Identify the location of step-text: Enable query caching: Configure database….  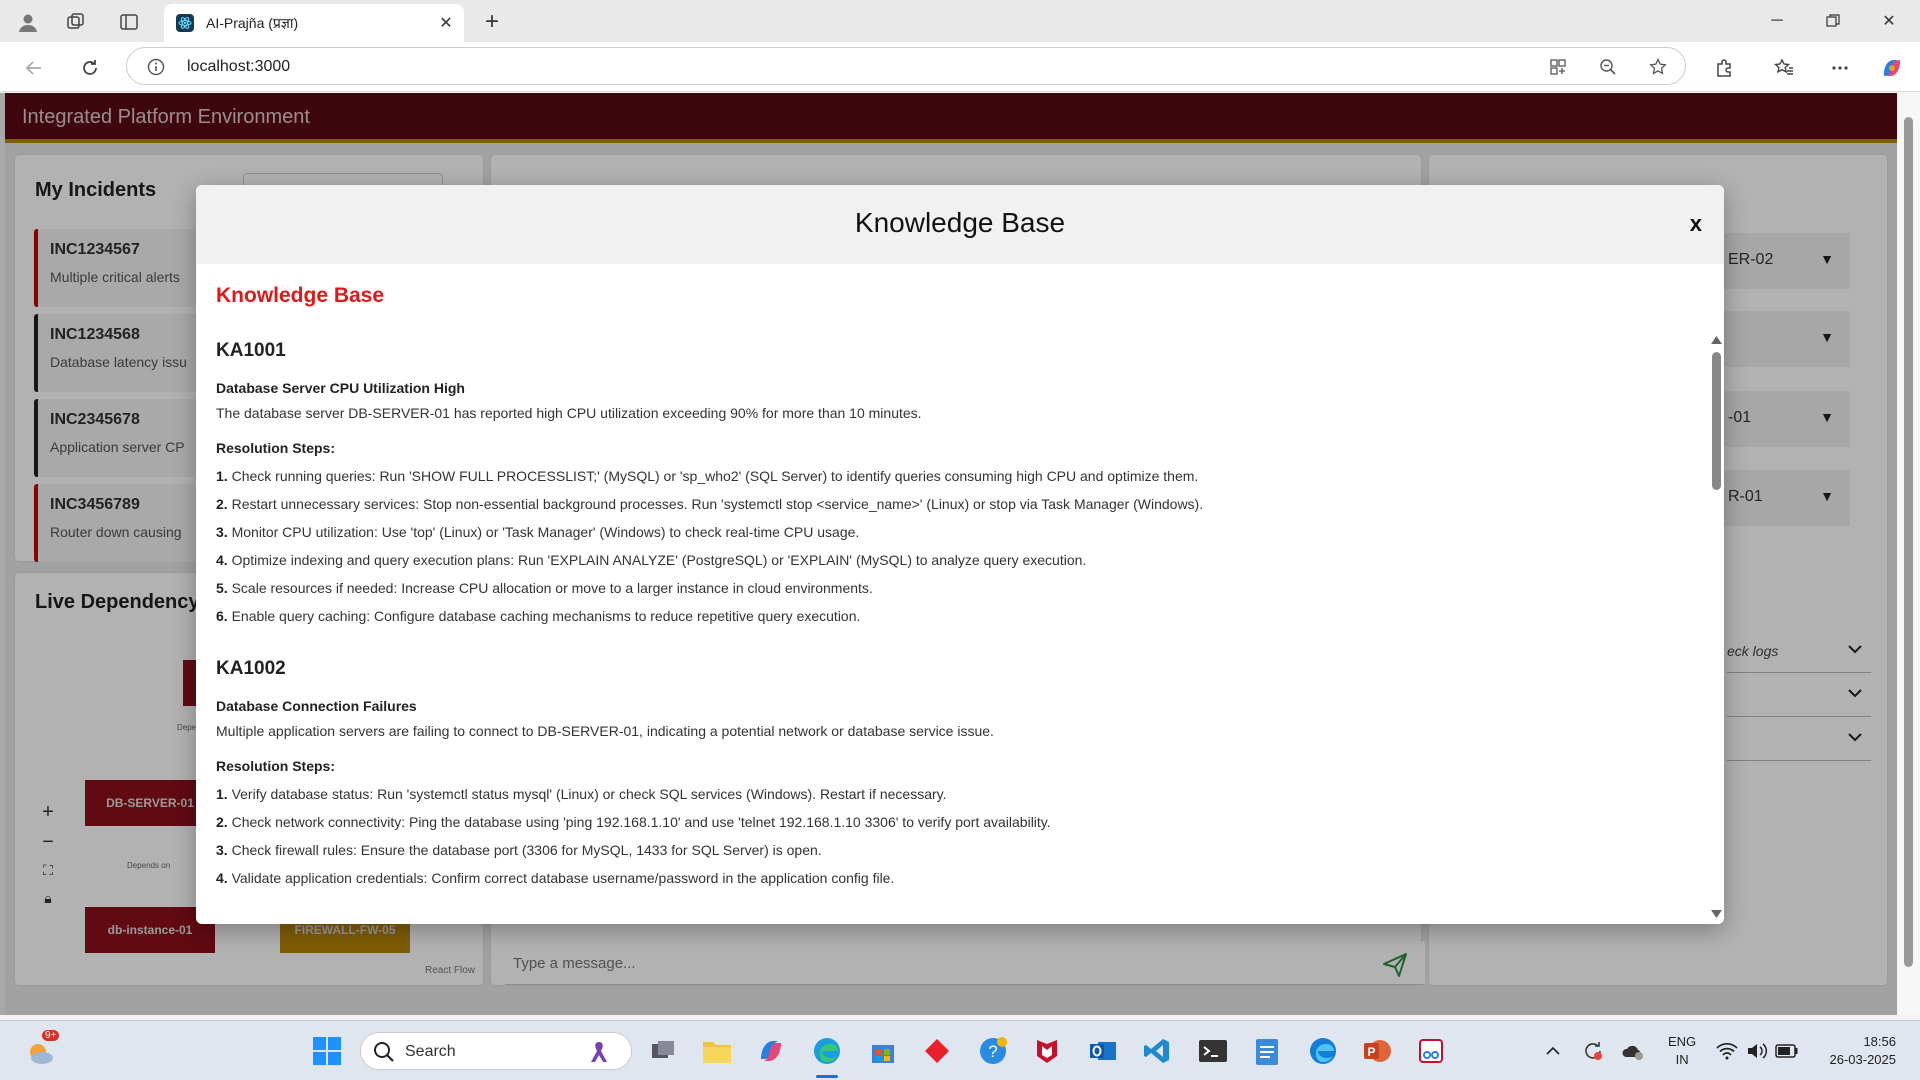
(546, 616).